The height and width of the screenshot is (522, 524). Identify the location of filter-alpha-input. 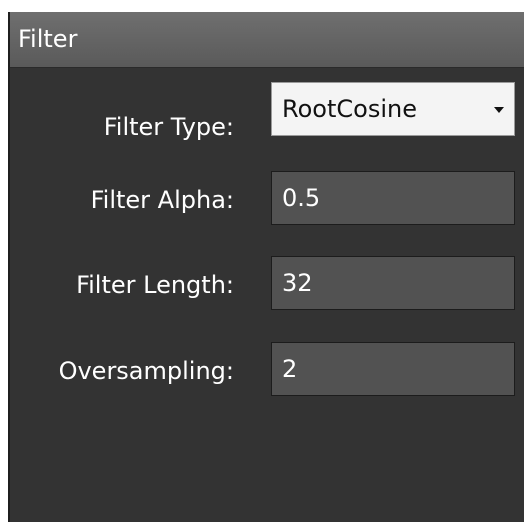
(393, 198).